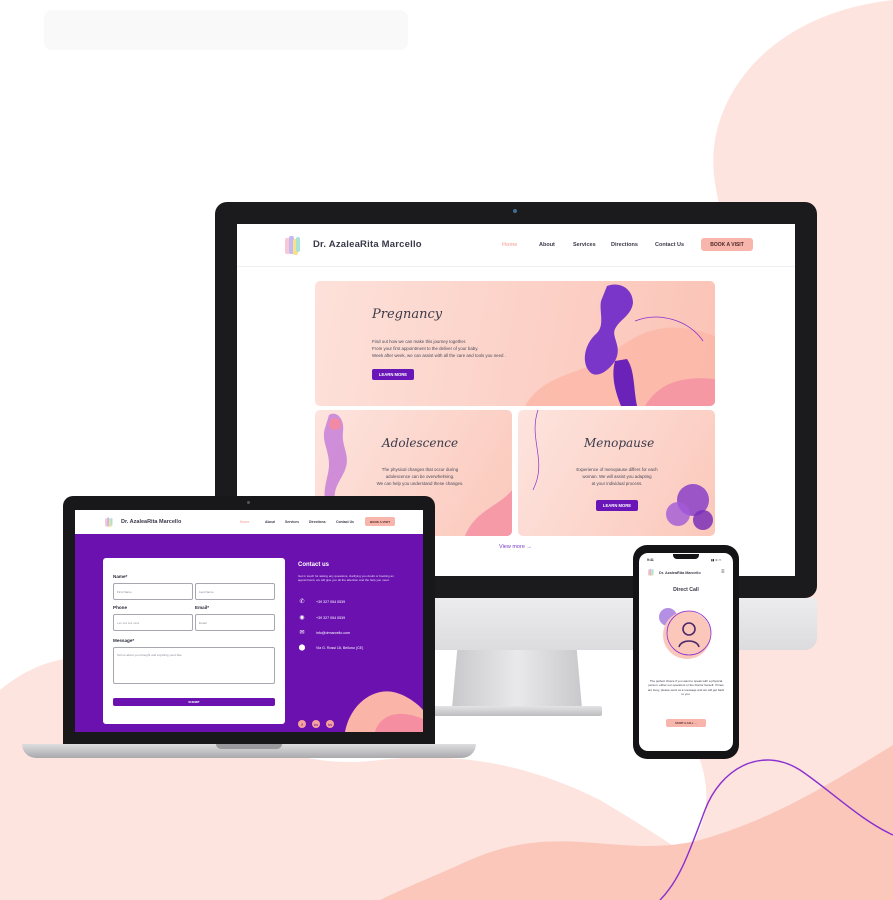 The width and height of the screenshot is (893, 900). Describe the element at coordinates (330, 724) in the screenshot. I see `linkedin-icon: in` at that location.